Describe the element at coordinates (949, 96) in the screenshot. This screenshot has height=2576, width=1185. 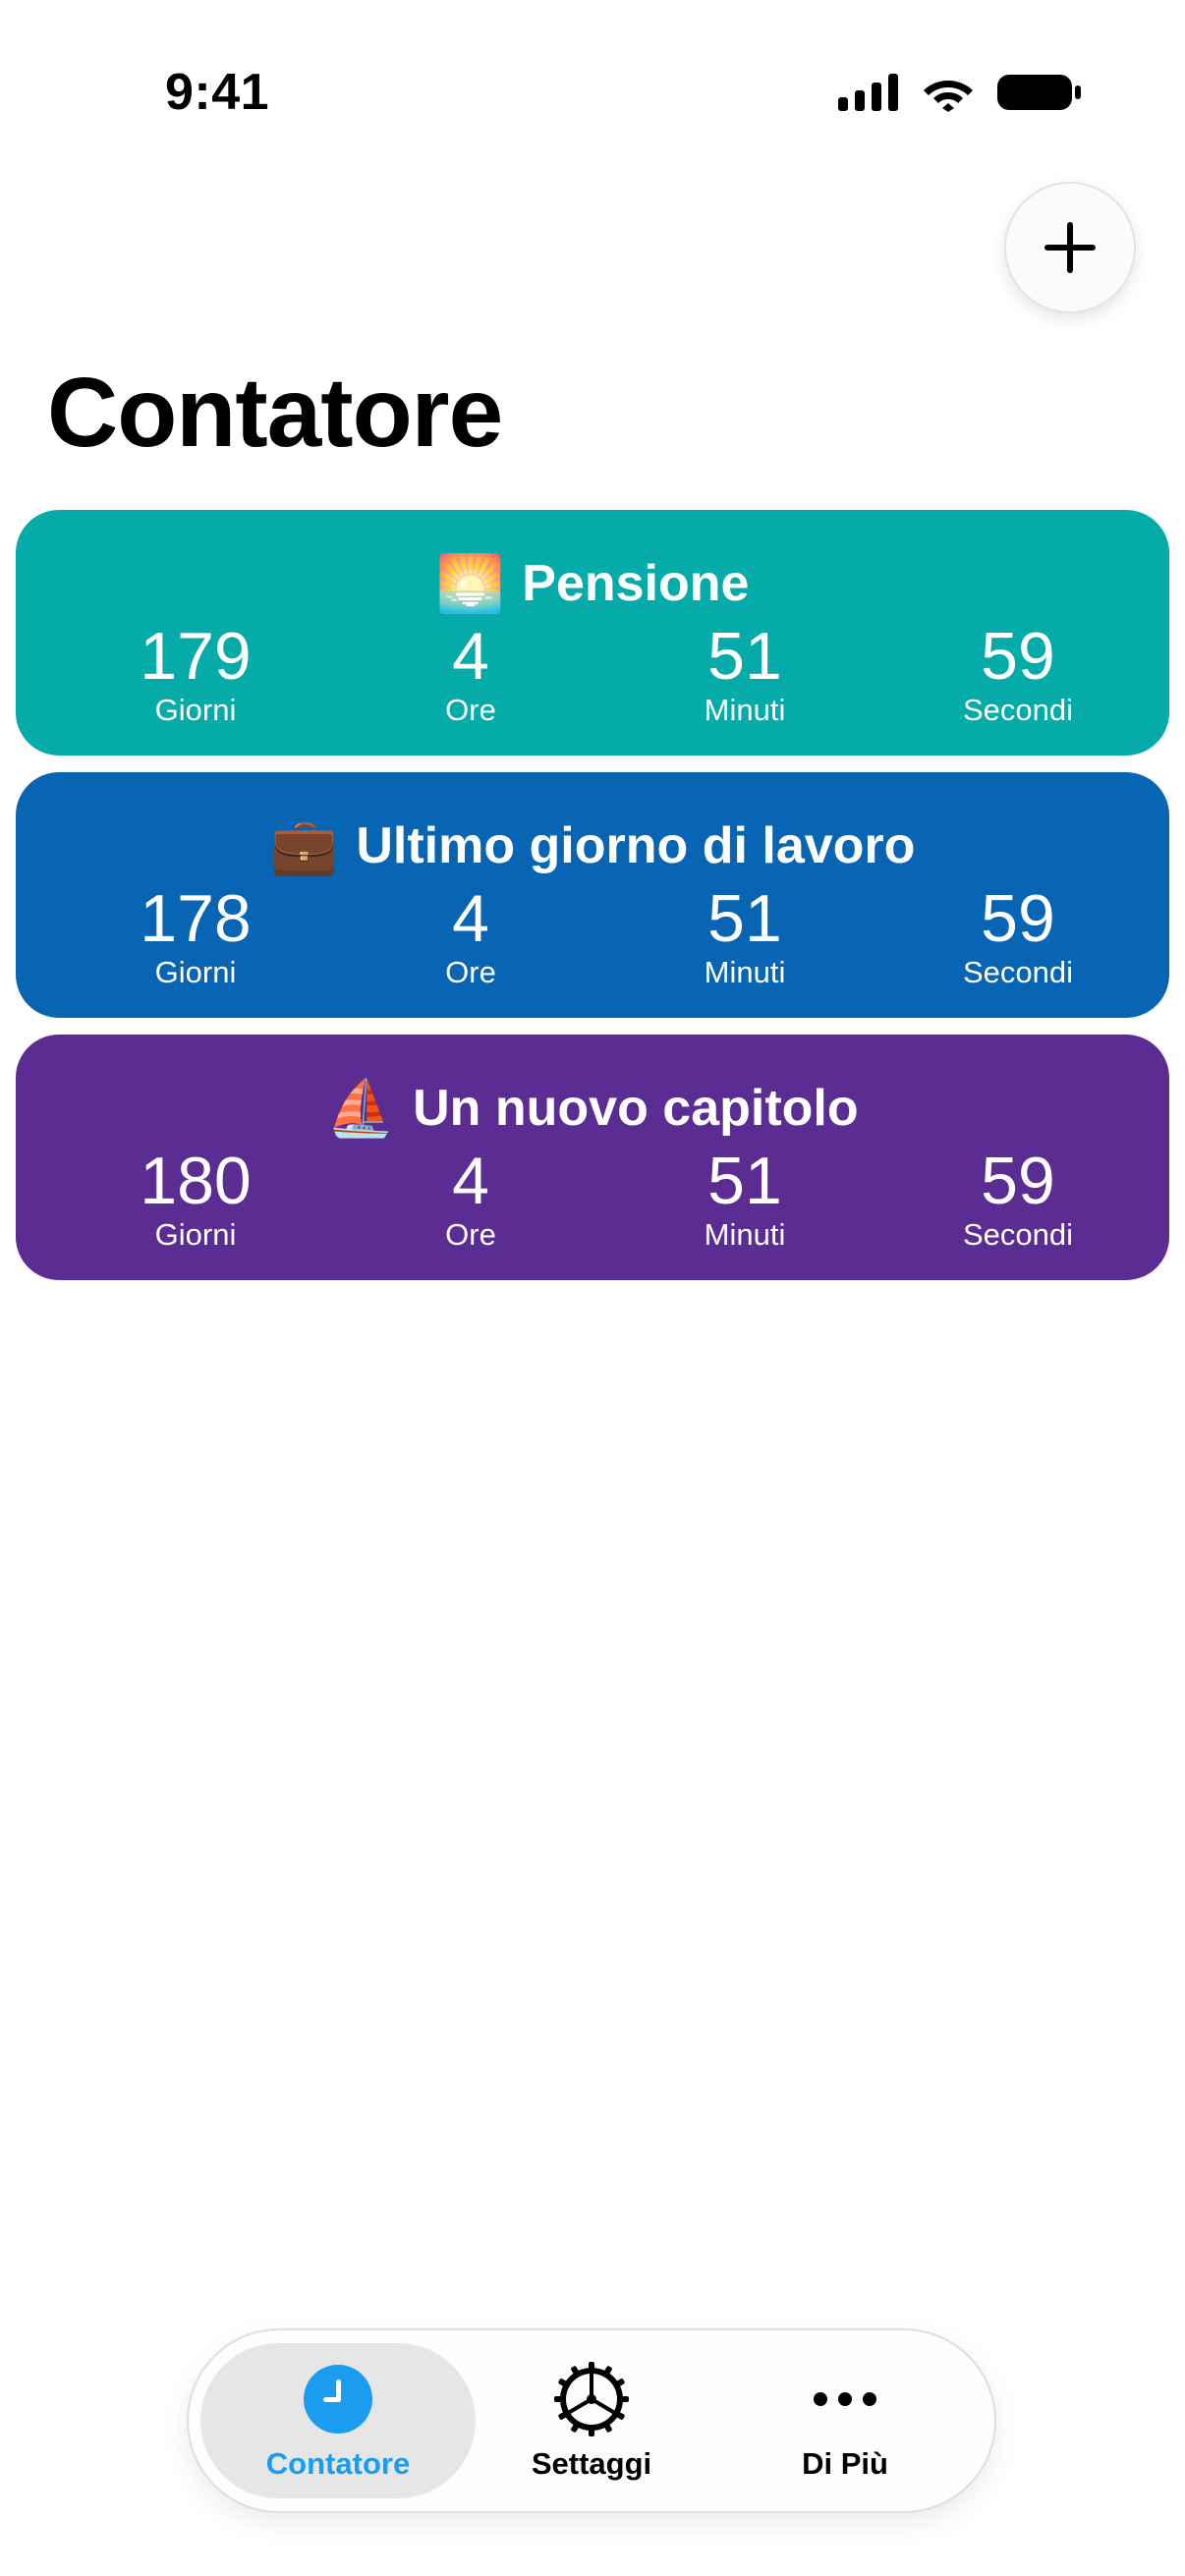
I see `wifi-icon` at that location.